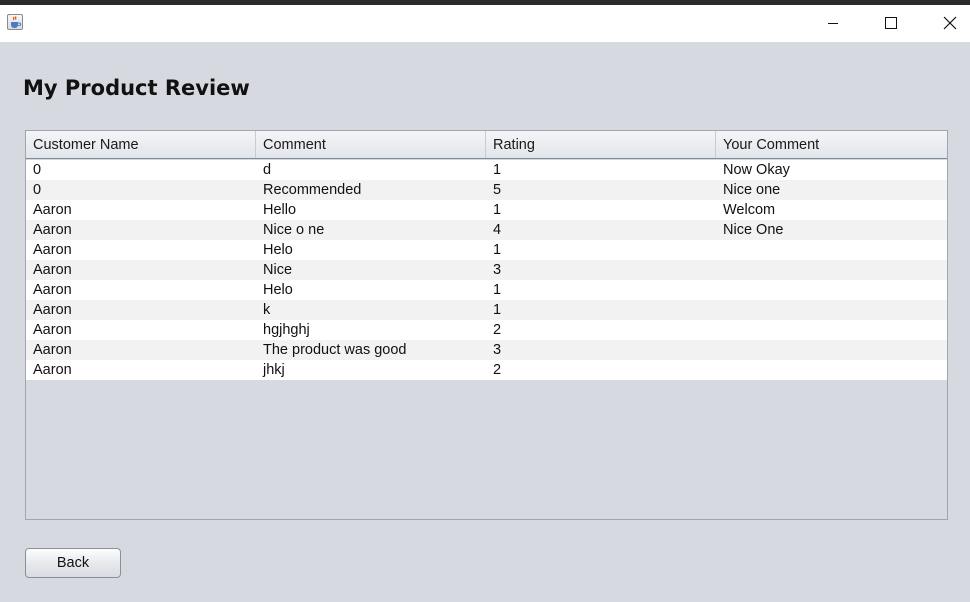 This screenshot has width=970, height=602. I want to click on close-icon, so click(950, 23).